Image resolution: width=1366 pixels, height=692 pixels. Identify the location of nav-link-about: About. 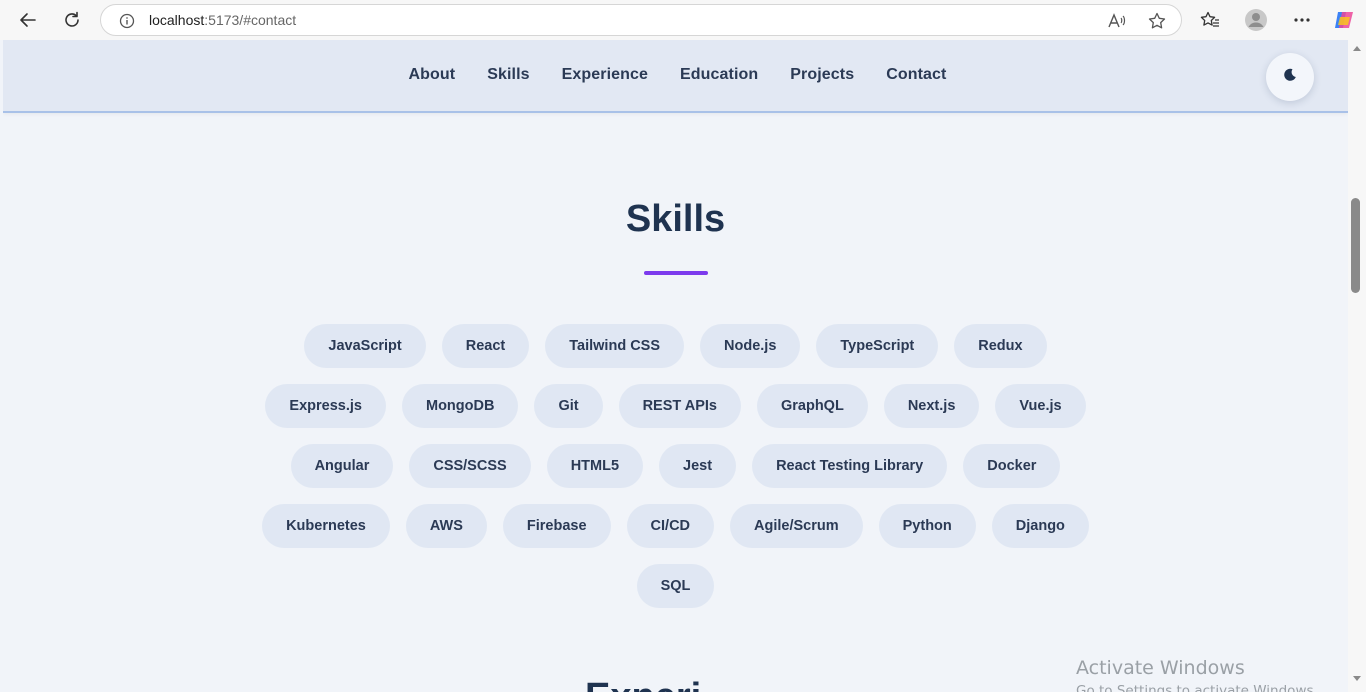
(432, 75).